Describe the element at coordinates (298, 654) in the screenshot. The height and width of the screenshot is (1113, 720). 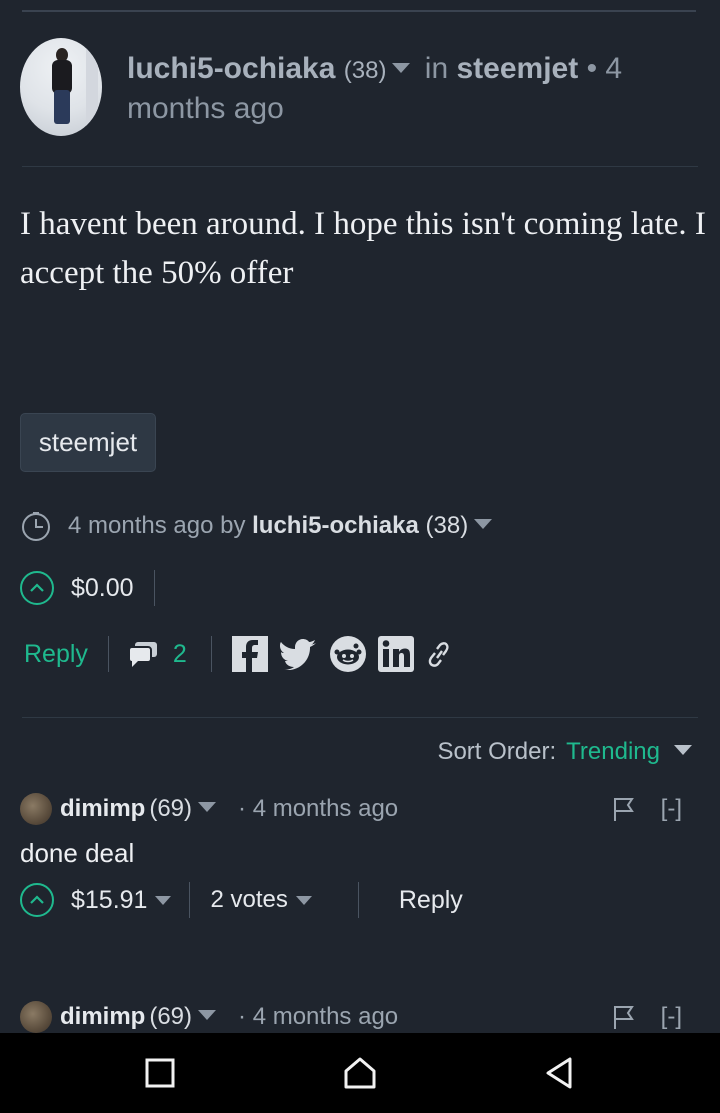
I see `twitter-icon` at that location.